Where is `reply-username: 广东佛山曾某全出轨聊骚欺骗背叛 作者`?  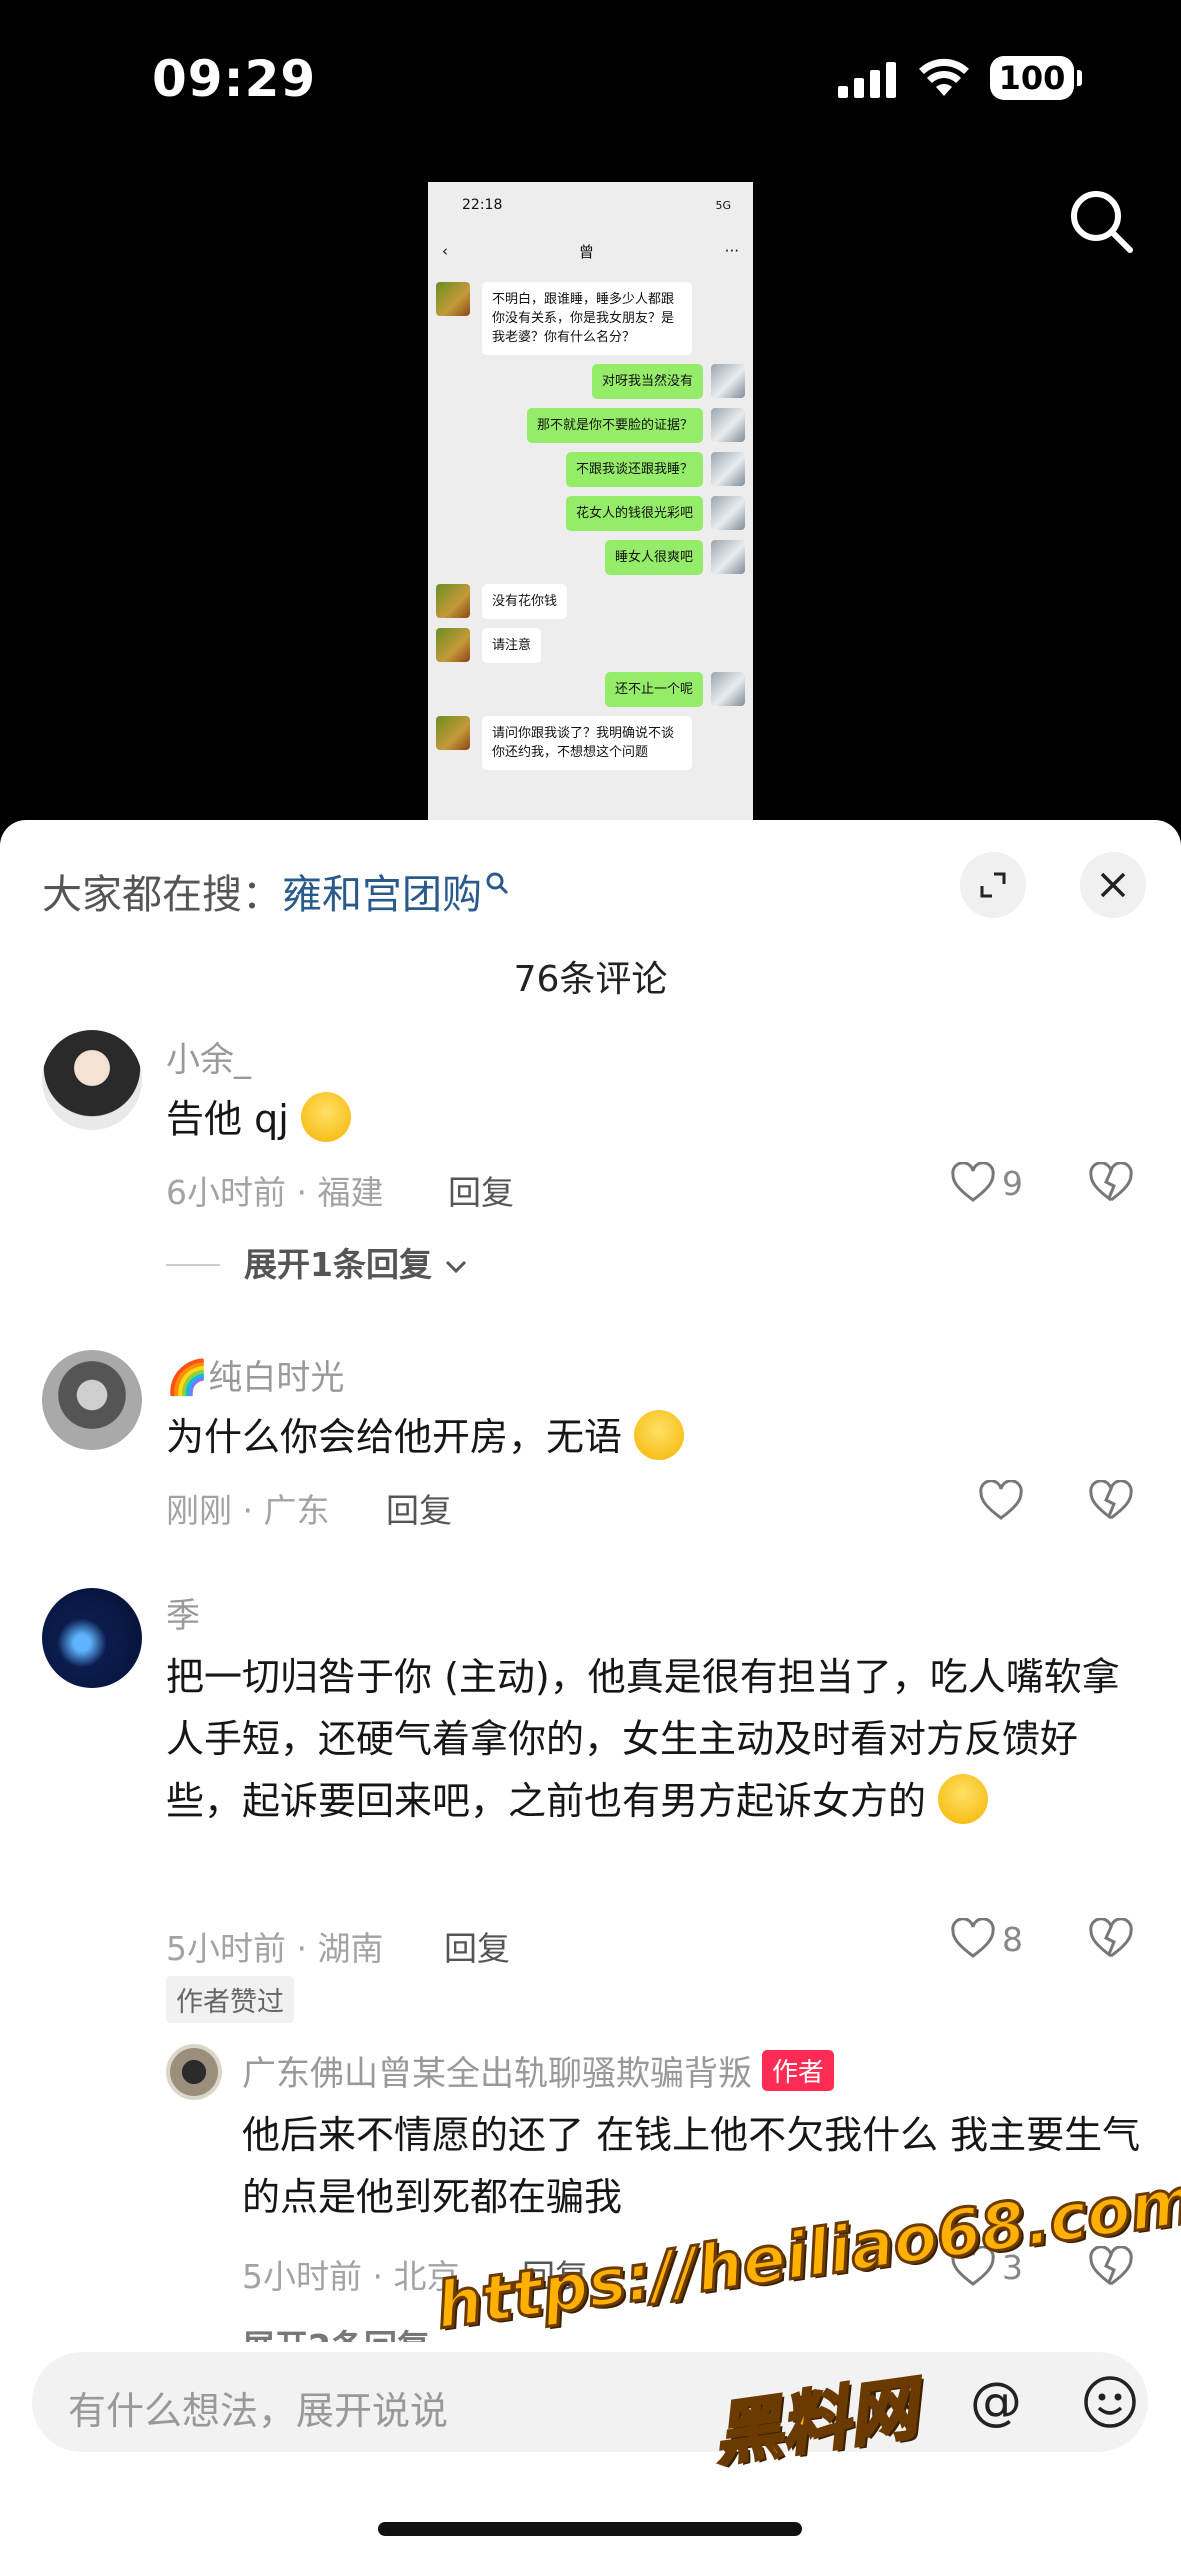 reply-username: 广东佛山曾某全出轨聊骚欺骗背叛 作者 is located at coordinates (538, 2070).